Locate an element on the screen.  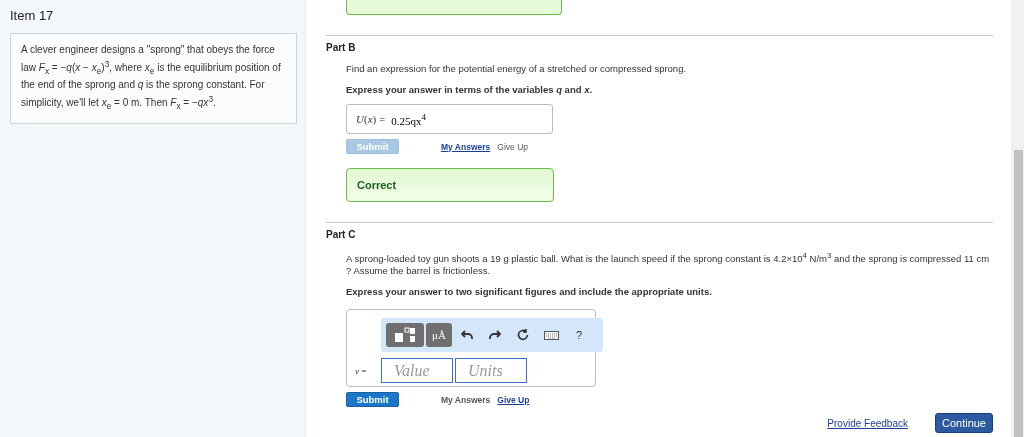
instruction-text: Express your answer in terms of the variables q and x. is located at coordinates (470, 89).